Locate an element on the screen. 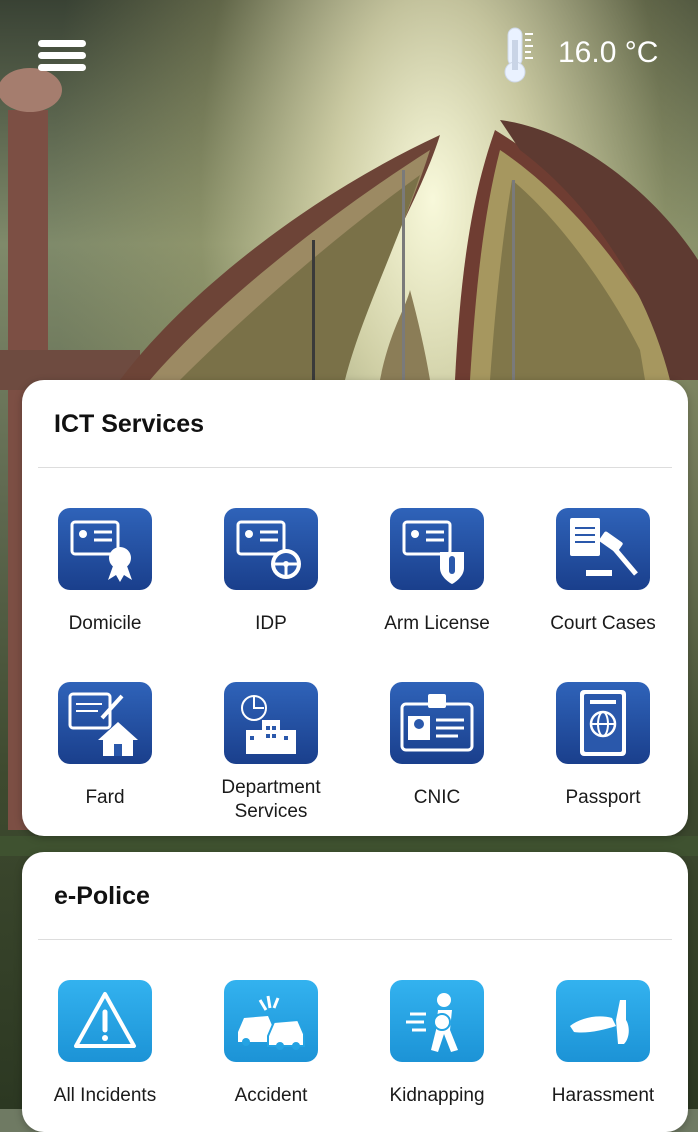 This screenshot has height=1132, width=698. service-domicile: Domicile is located at coordinates (105, 573).